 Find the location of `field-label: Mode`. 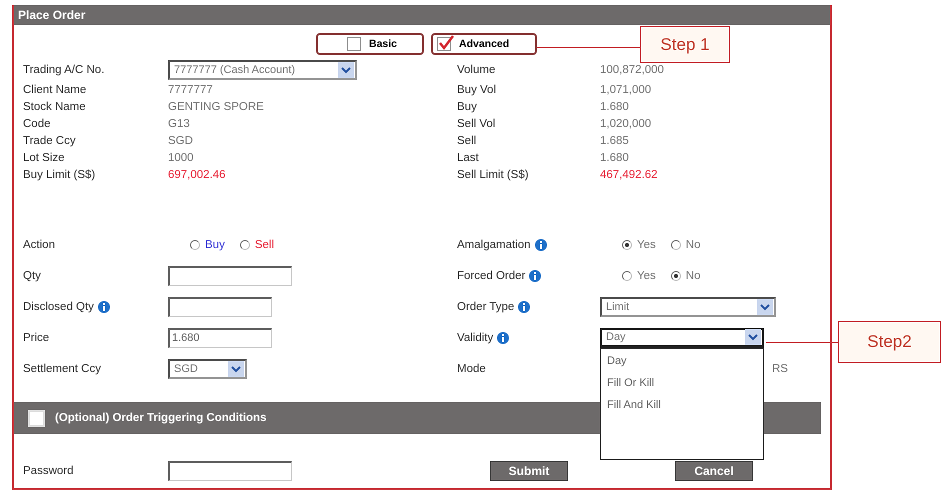

field-label: Mode is located at coordinates (471, 368).